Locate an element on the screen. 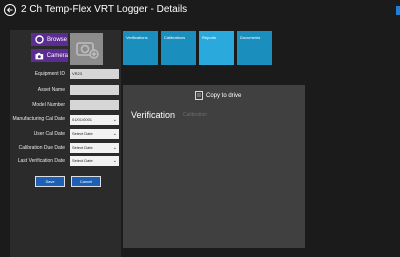 The height and width of the screenshot is (257, 400). tab-calibrations: Calibrations is located at coordinates (178, 48).